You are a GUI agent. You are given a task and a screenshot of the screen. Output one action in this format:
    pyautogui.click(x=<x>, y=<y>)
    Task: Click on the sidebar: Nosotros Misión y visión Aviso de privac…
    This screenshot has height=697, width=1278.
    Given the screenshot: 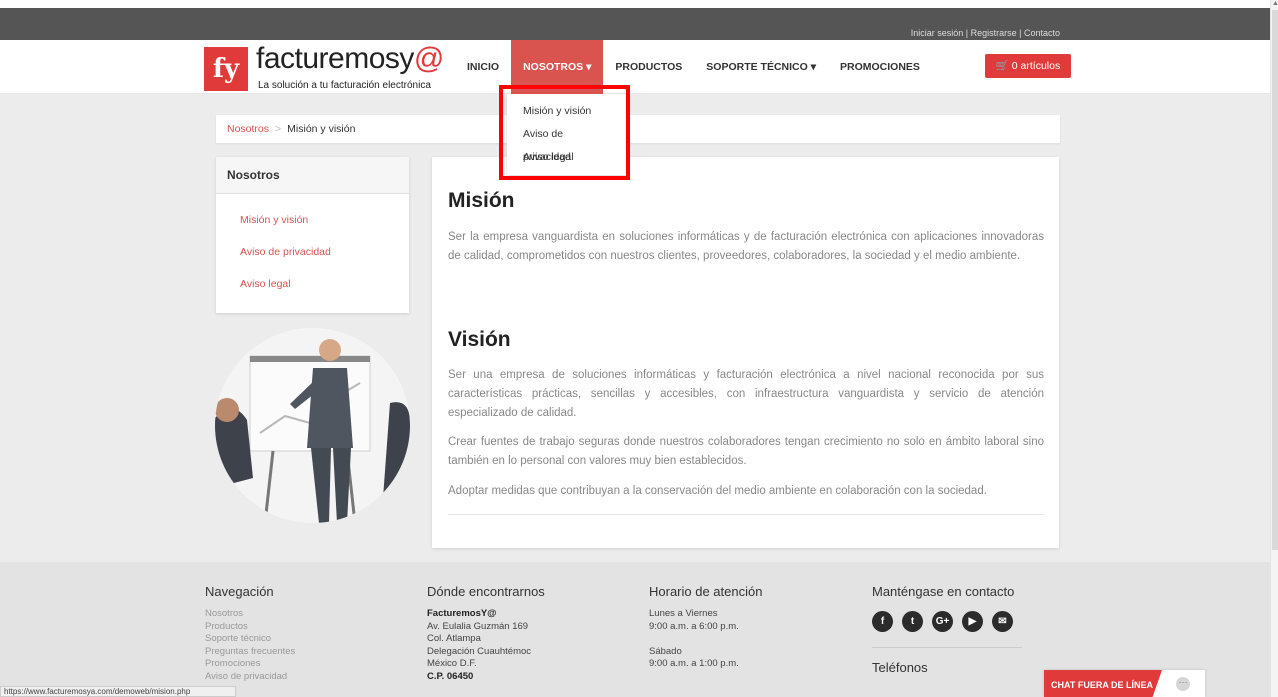 What is the action you would take?
    pyautogui.click(x=312, y=235)
    